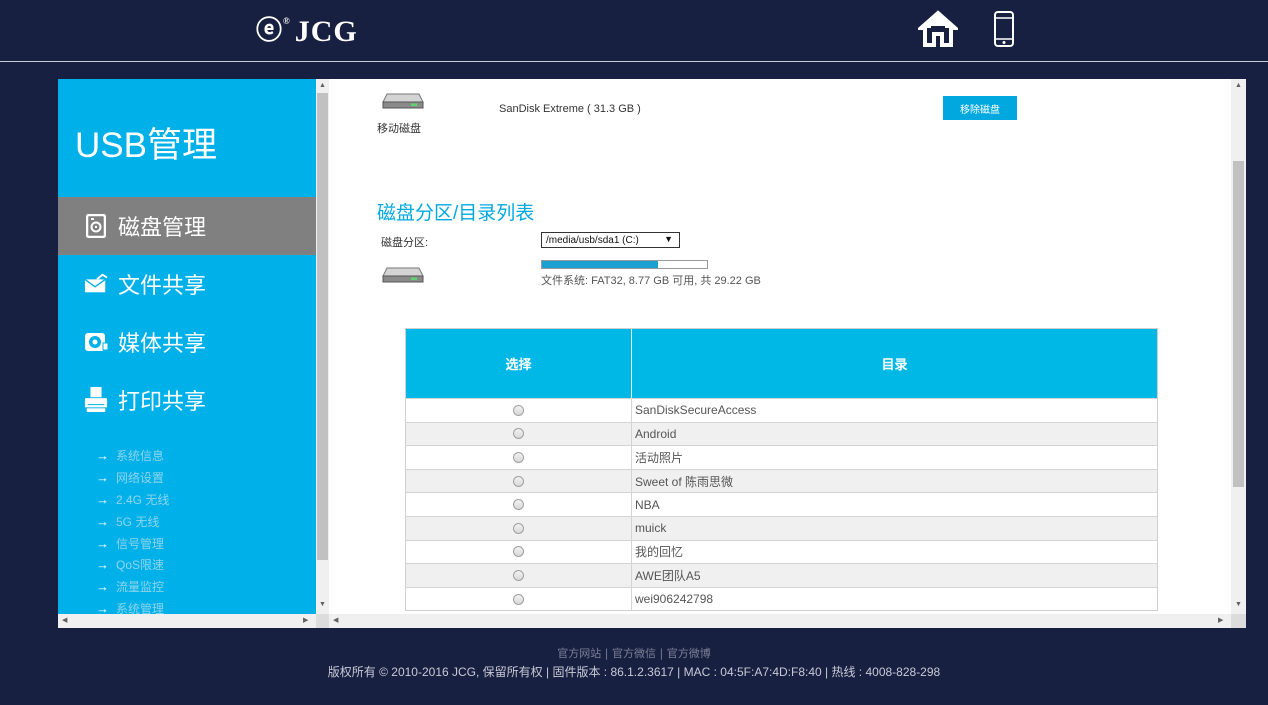  I want to click on directory-name: SanDiskSecureAccess, so click(696, 410).